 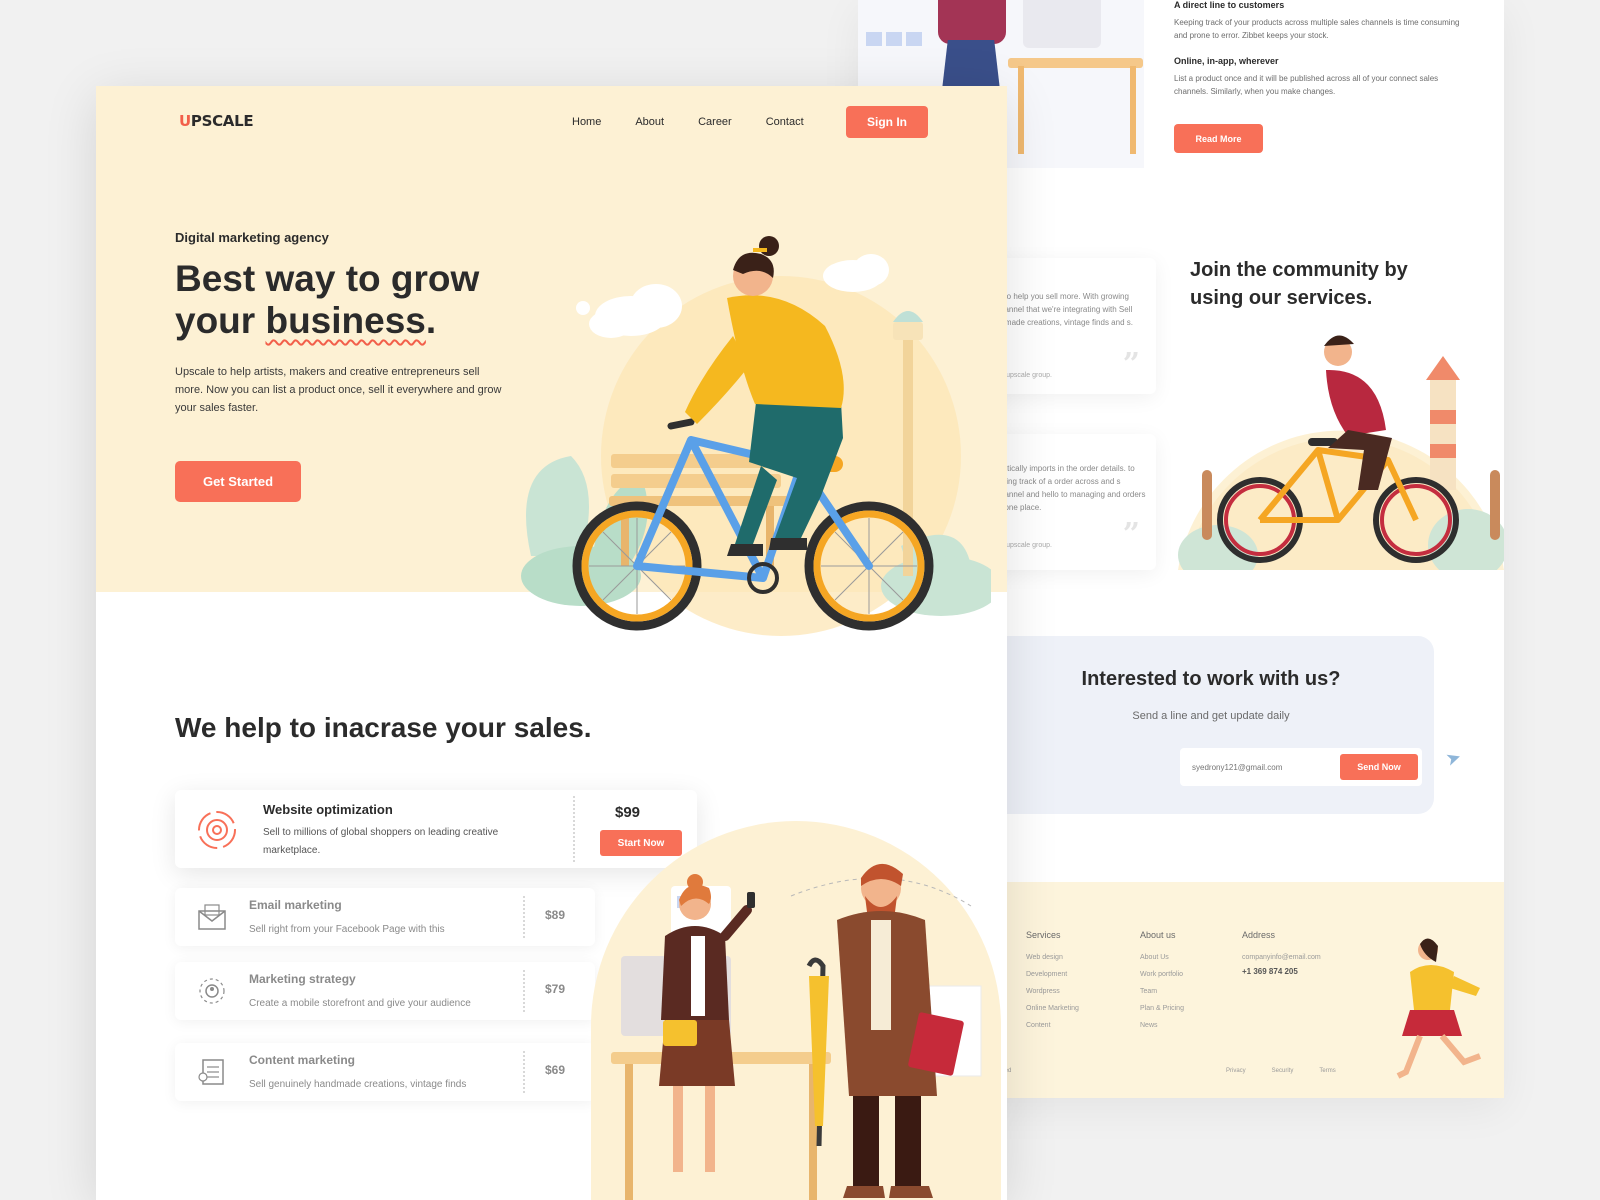 I want to click on get-started-button: Get Started, so click(x=238, y=481).